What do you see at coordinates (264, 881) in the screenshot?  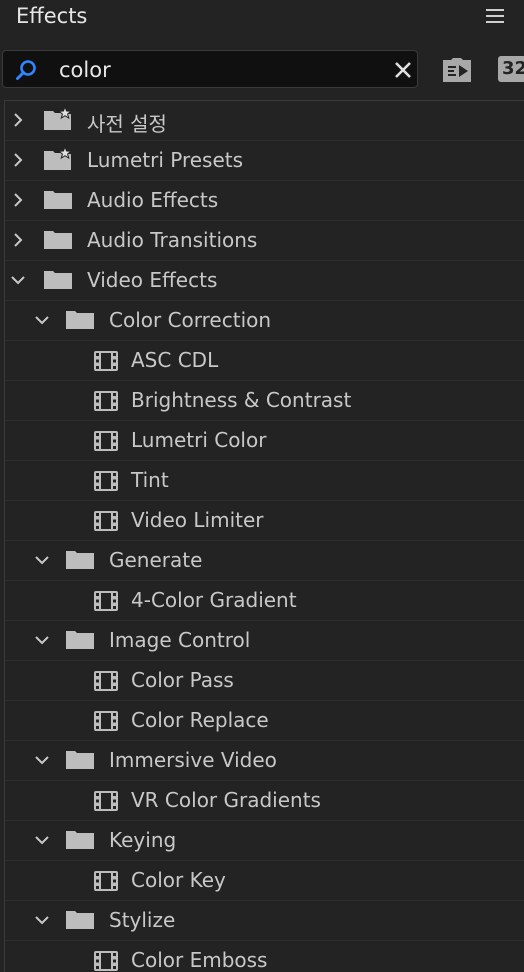 I see `effect-item: Color Key` at bounding box center [264, 881].